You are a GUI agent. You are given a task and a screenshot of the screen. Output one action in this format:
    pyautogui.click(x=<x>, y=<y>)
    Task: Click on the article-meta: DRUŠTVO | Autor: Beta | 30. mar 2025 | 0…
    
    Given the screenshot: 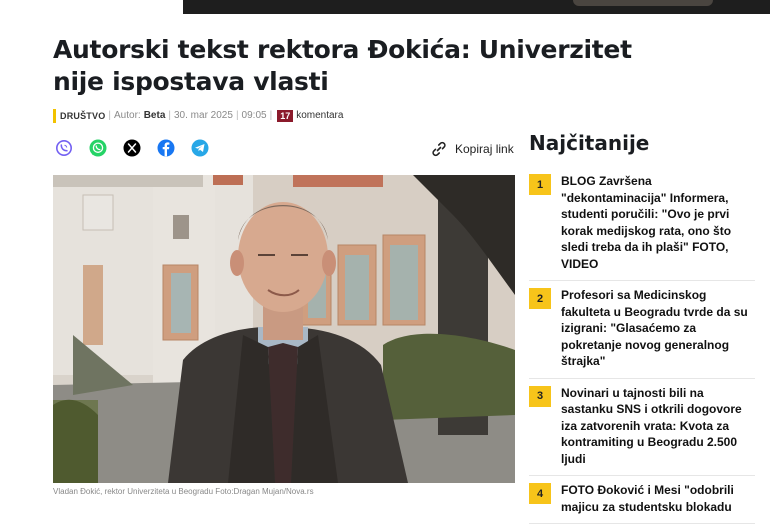 What is the action you would take?
    pyautogui.click(x=198, y=115)
    